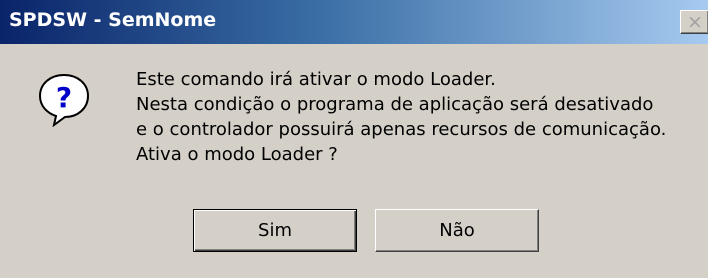 The height and width of the screenshot is (278, 708). Describe the element at coordinates (113, 20) in the screenshot. I see `window-title: SPDSW - SemNome` at that location.